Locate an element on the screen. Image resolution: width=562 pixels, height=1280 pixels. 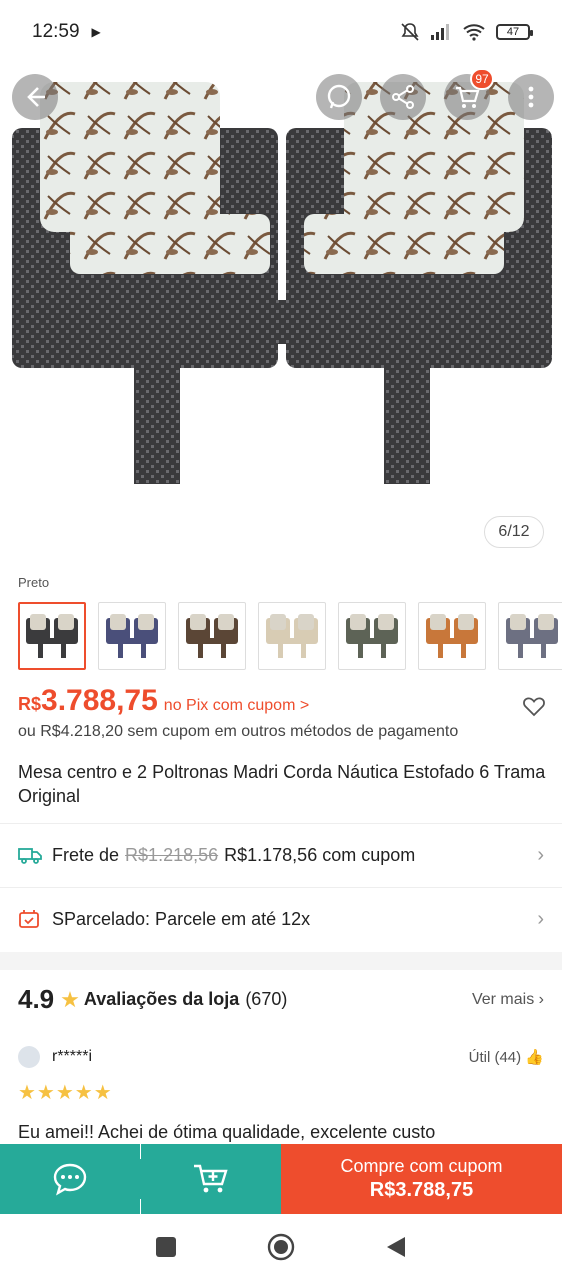
home-button is located at coordinates (281, 1247).